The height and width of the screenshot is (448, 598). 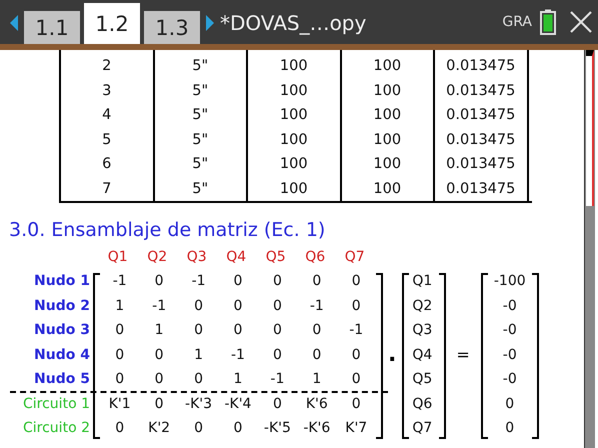 I want to click on column-header: Q2, so click(x=157, y=257).